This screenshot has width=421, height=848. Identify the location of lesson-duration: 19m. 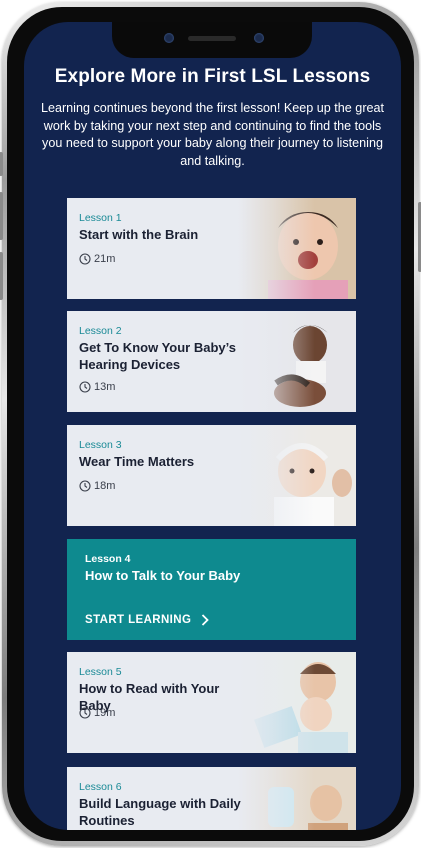
(97, 713).